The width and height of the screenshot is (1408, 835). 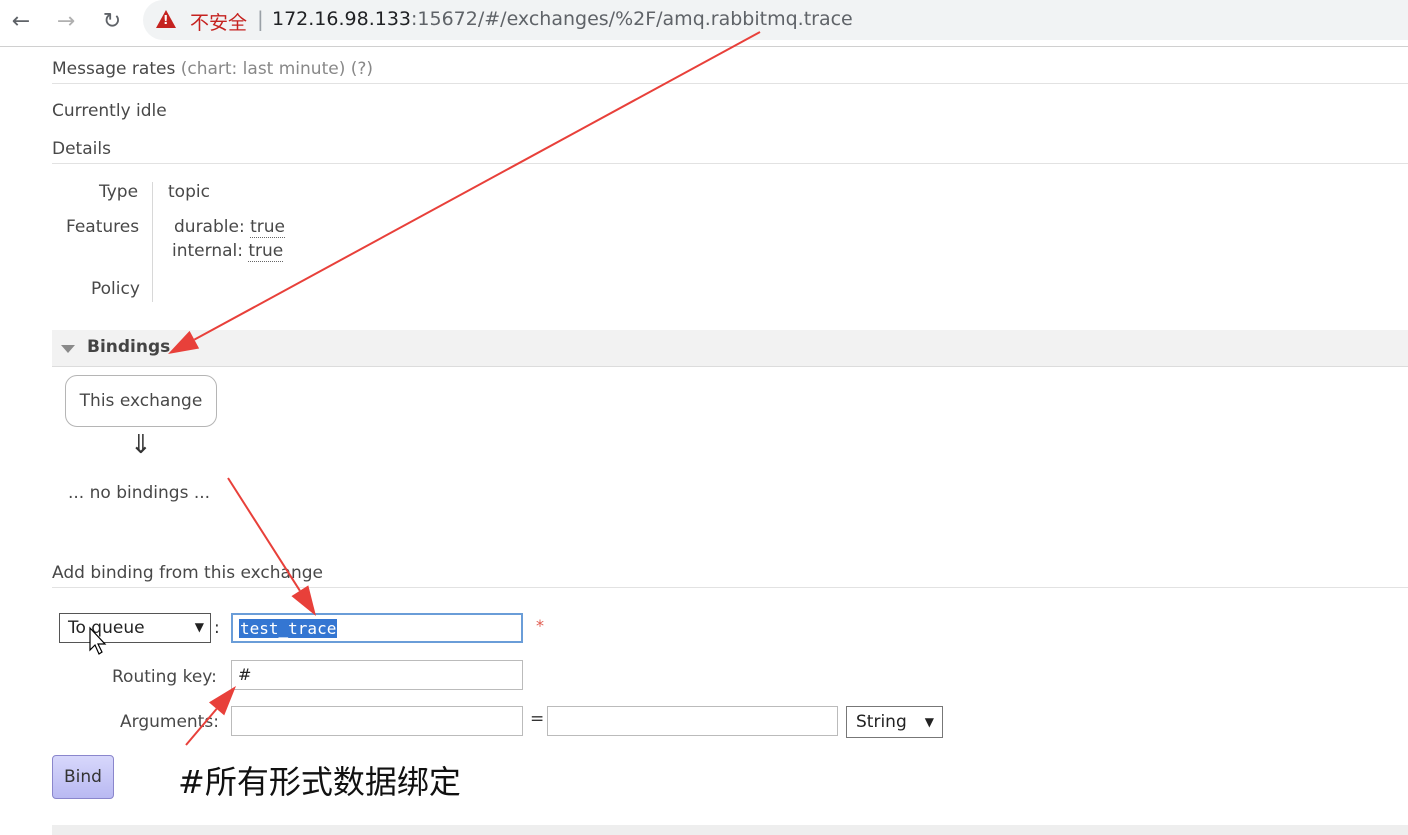 I want to click on routing-key-value: #, so click(x=245, y=674).